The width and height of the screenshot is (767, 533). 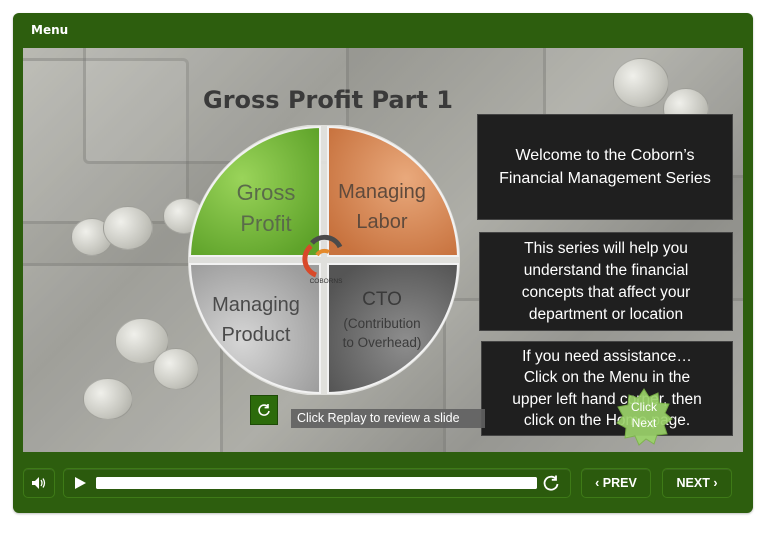 I want to click on info-line: This series will help you, so click(x=606, y=248).